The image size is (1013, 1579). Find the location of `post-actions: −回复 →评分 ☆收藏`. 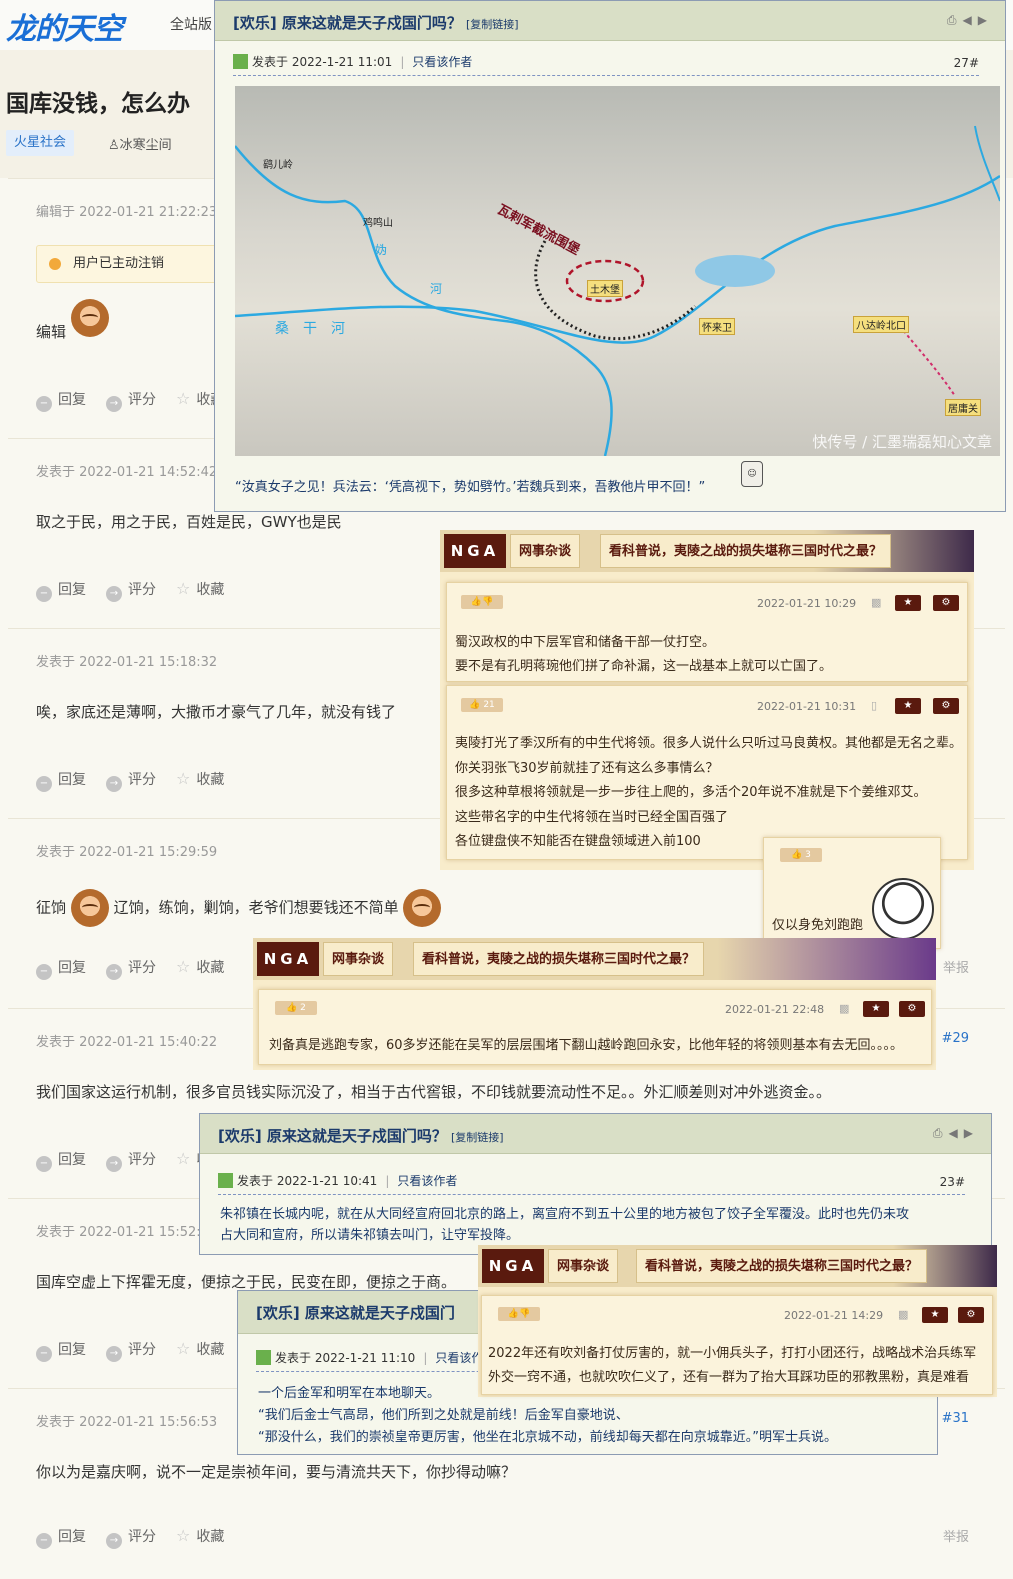

post-actions: −回复 →评分 ☆收藏 is located at coordinates (140, 1537).